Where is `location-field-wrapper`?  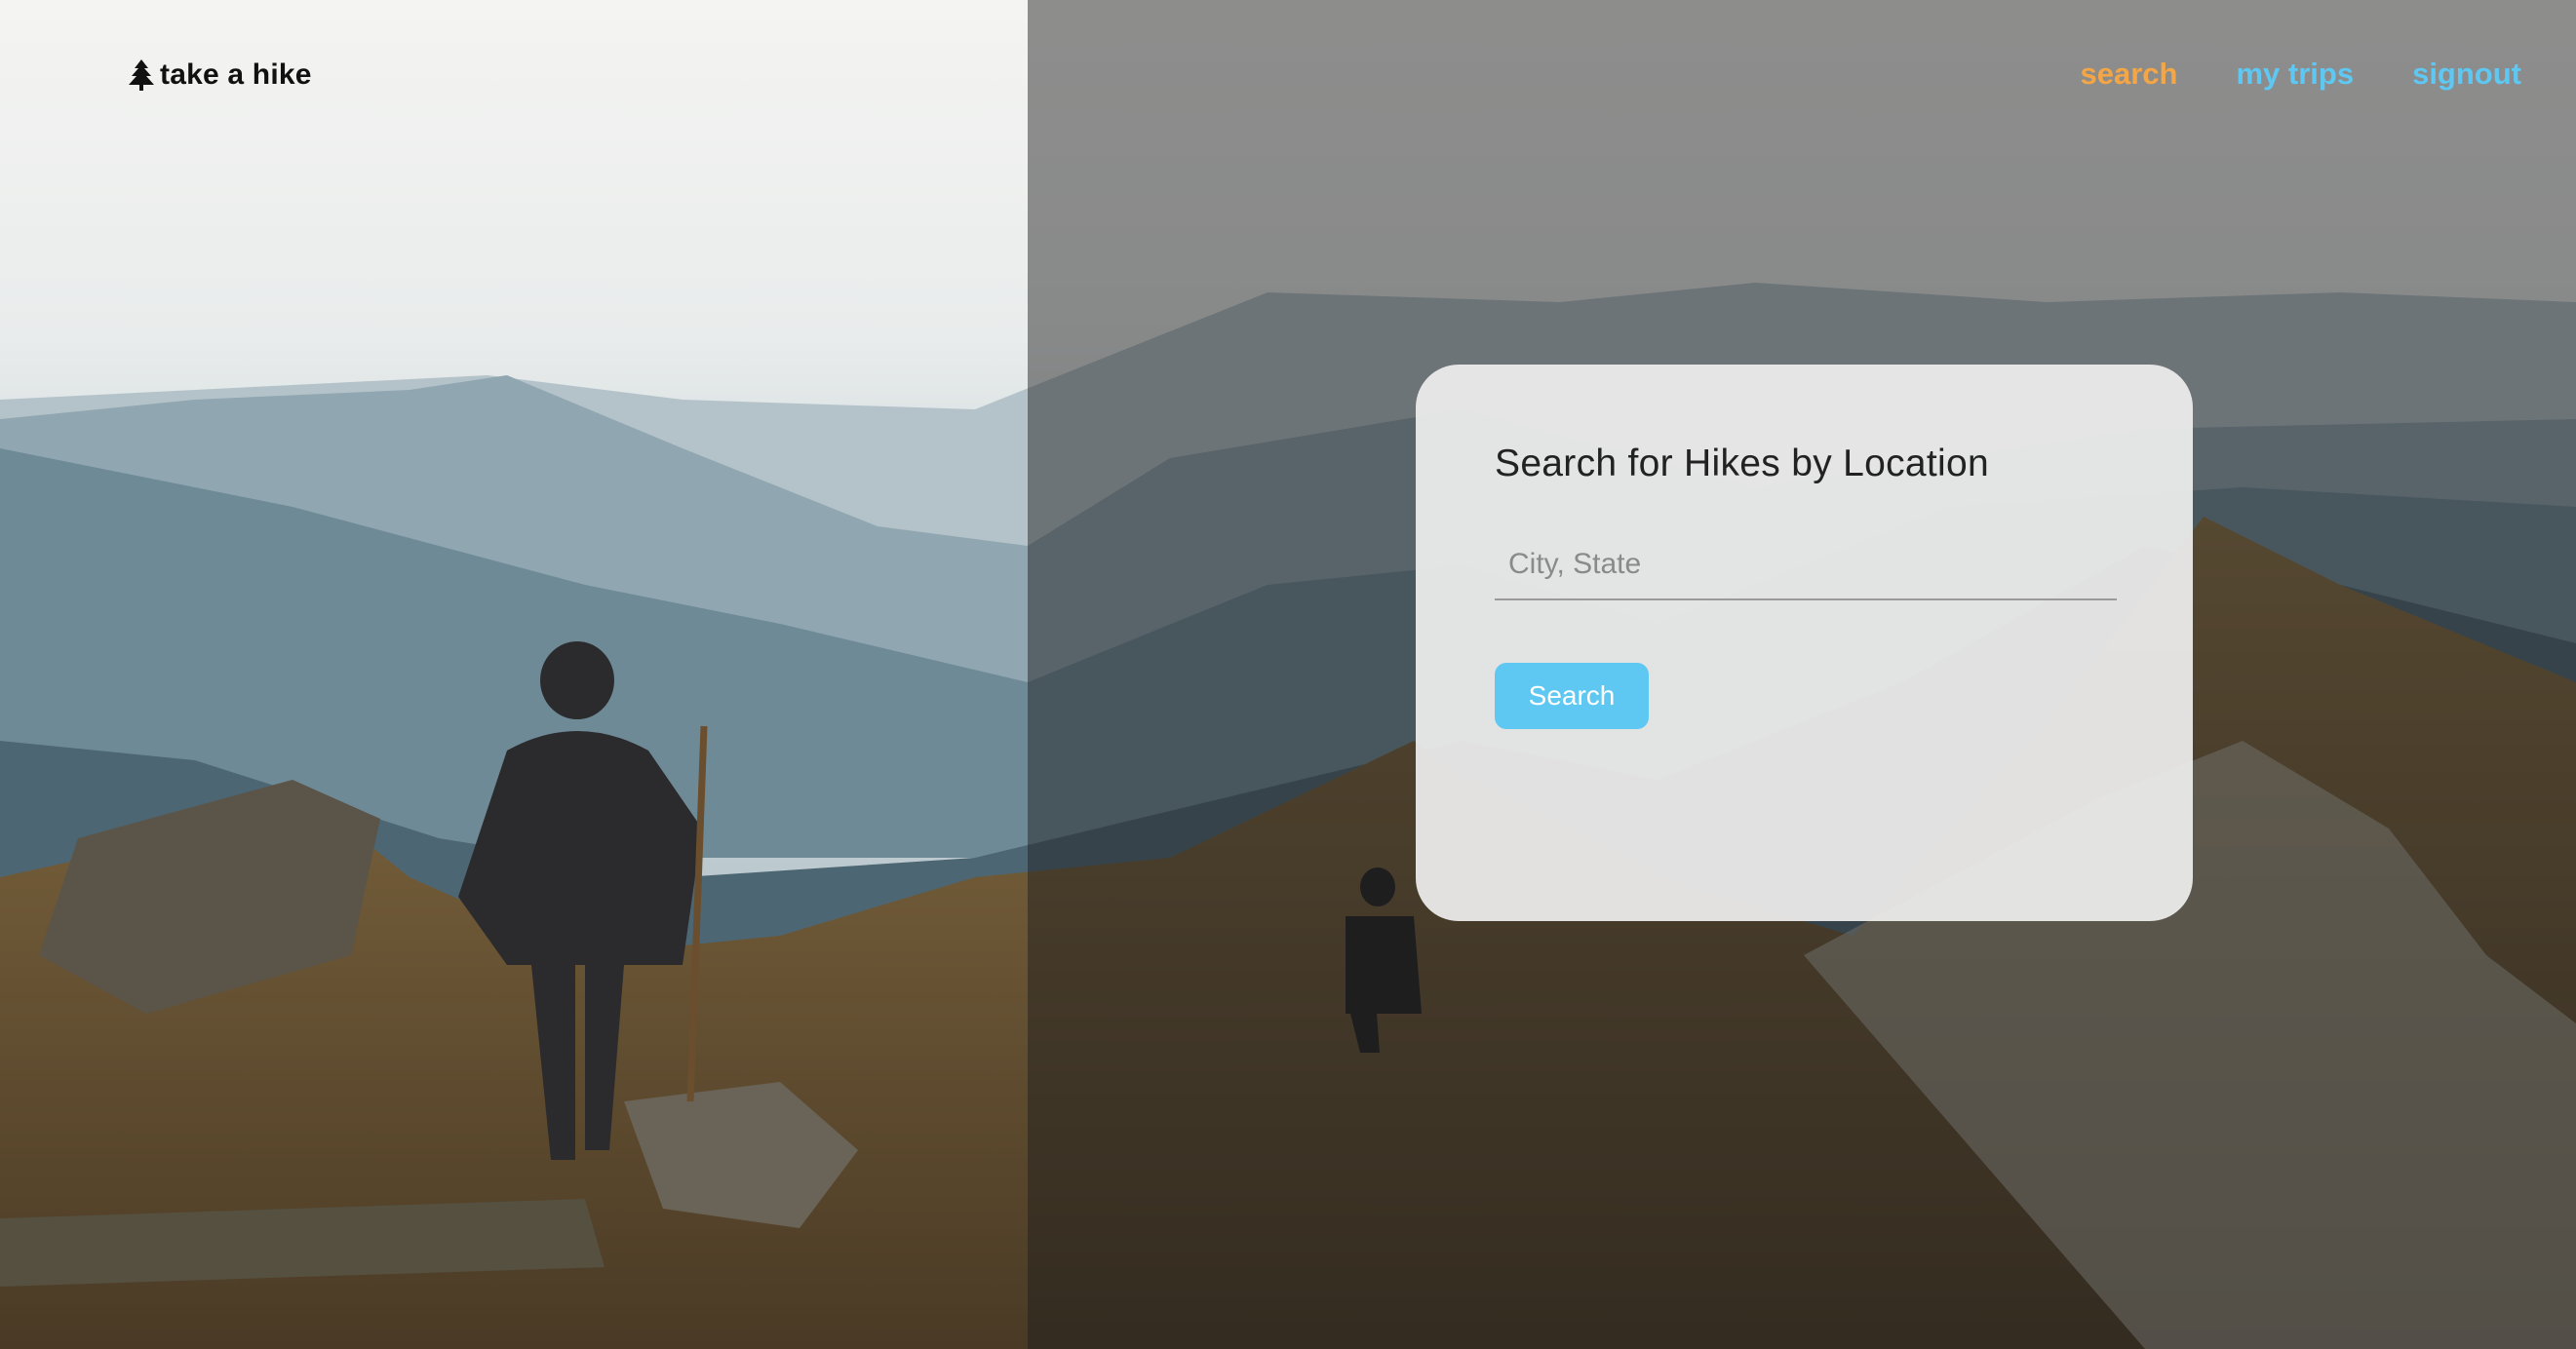
location-field-wrapper is located at coordinates (1806, 574).